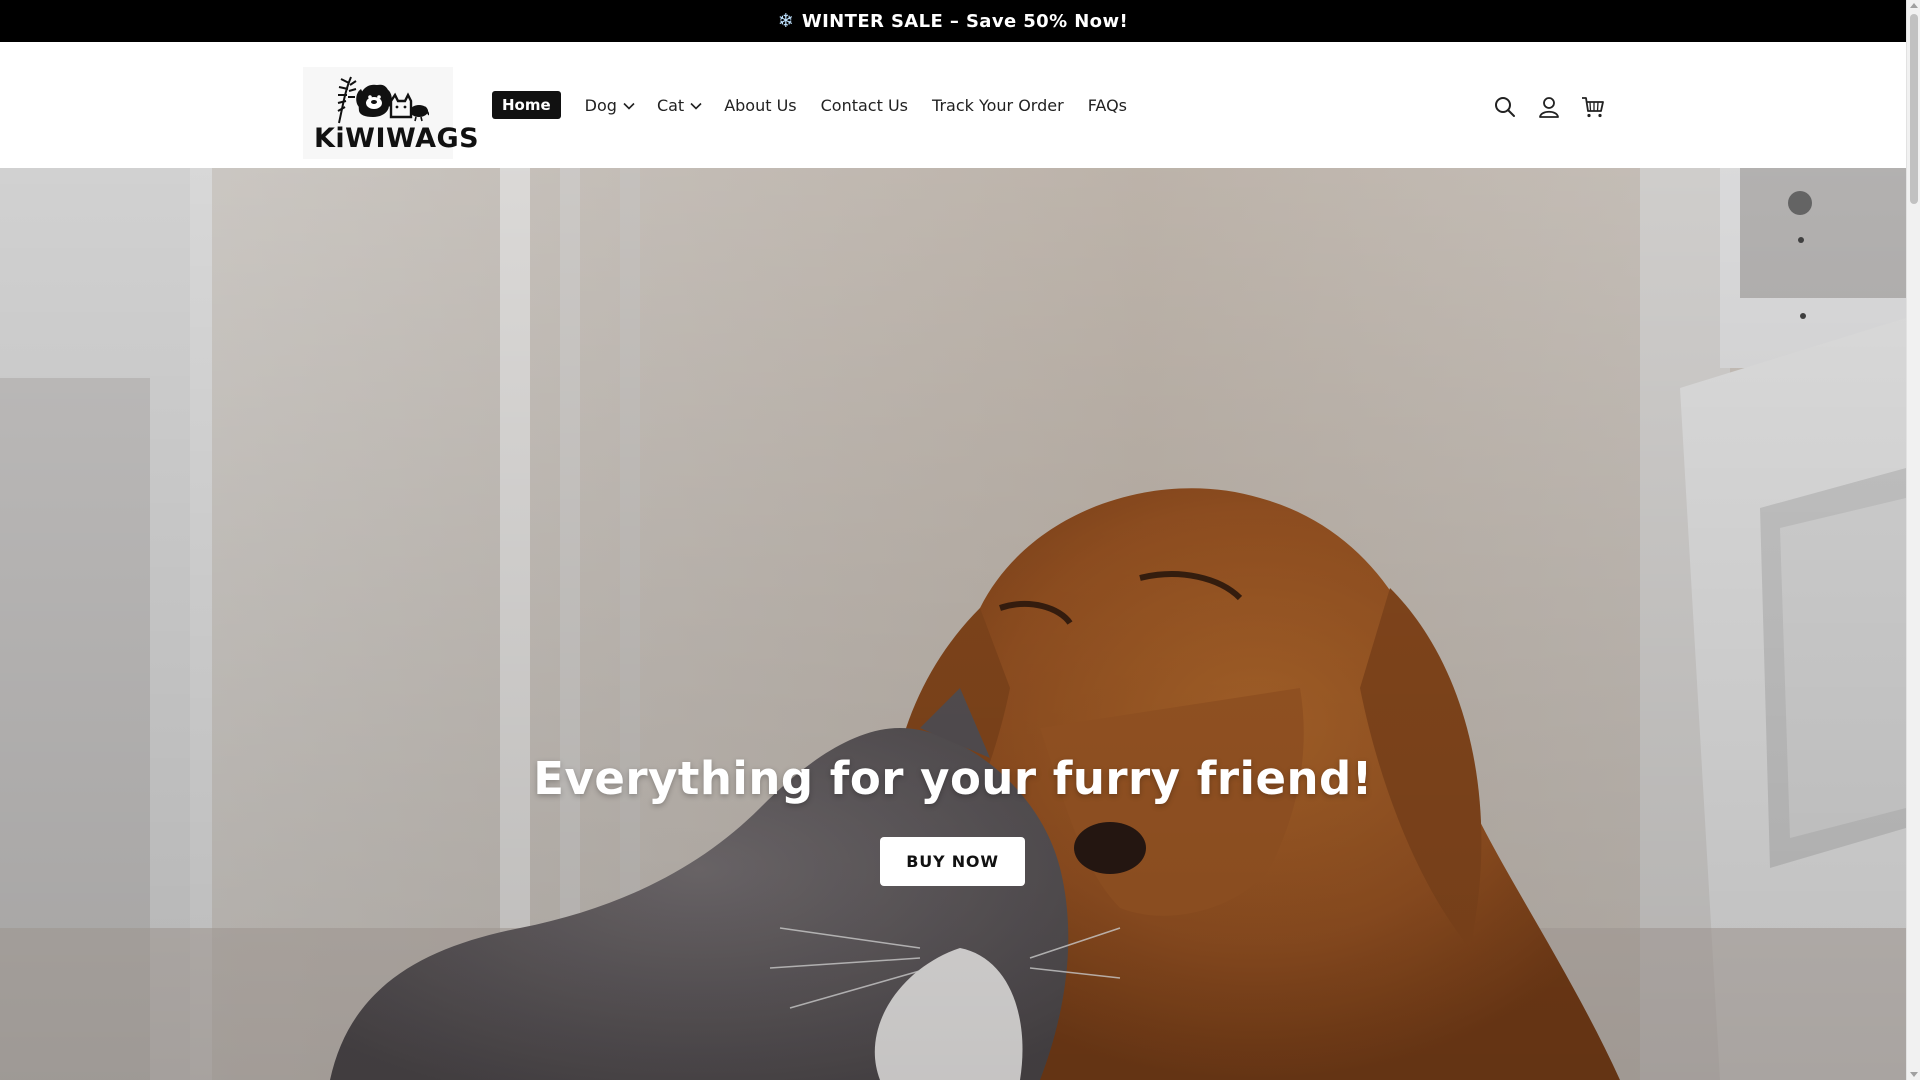  What do you see at coordinates (383, 100) in the screenshot?
I see `logo-pets-icon` at bounding box center [383, 100].